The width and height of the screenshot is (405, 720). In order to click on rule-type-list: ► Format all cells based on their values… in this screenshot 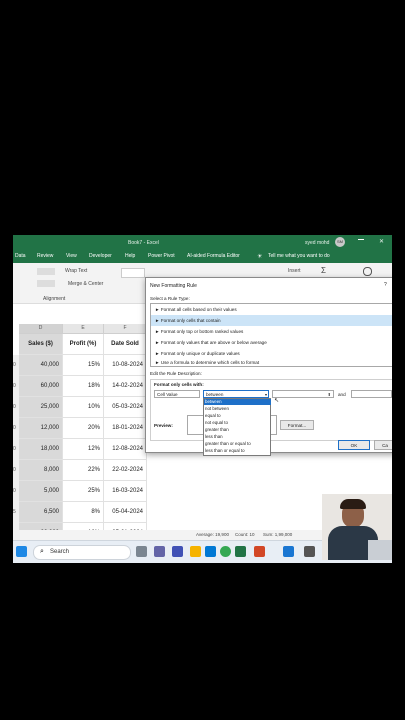, I will do `click(271, 335)`.